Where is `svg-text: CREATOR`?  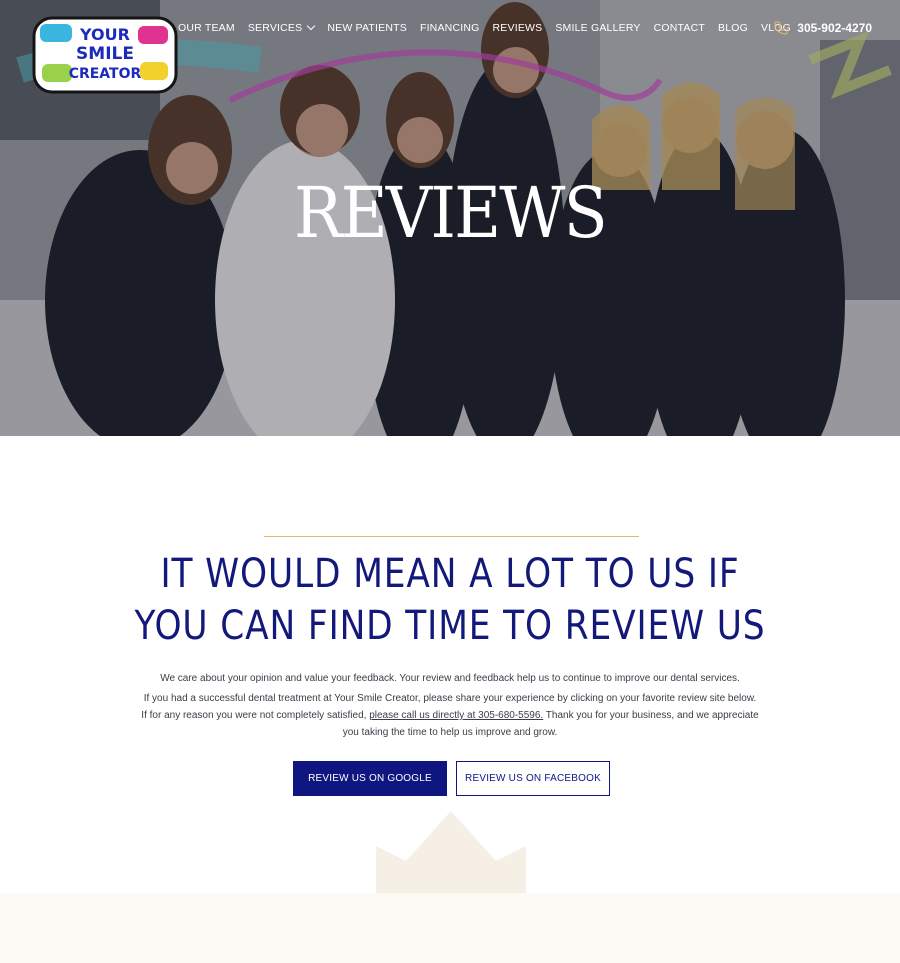
svg-text: CREATOR is located at coordinates (105, 74).